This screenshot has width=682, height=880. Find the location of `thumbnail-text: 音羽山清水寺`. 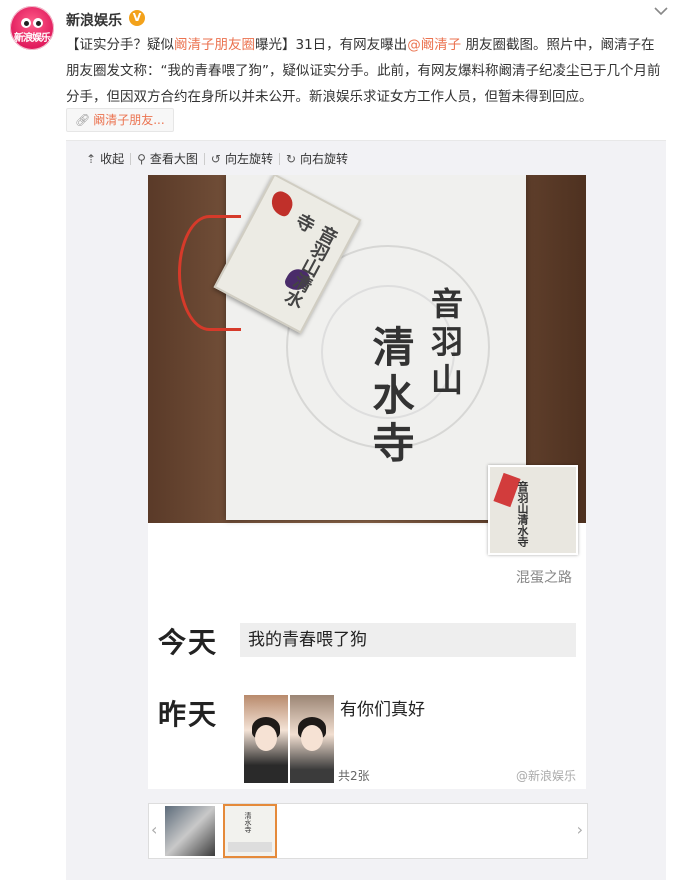

thumbnail-text: 音羽山清水寺 is located at coordinates (522, 514).